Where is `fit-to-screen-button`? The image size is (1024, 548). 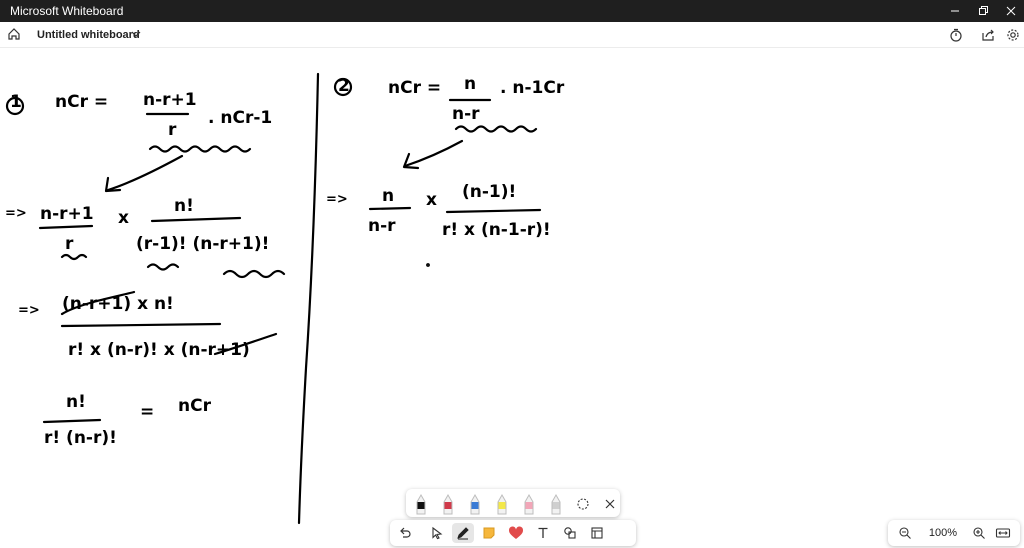
fit-to-screen-button is located at coordinates (1003, 533).